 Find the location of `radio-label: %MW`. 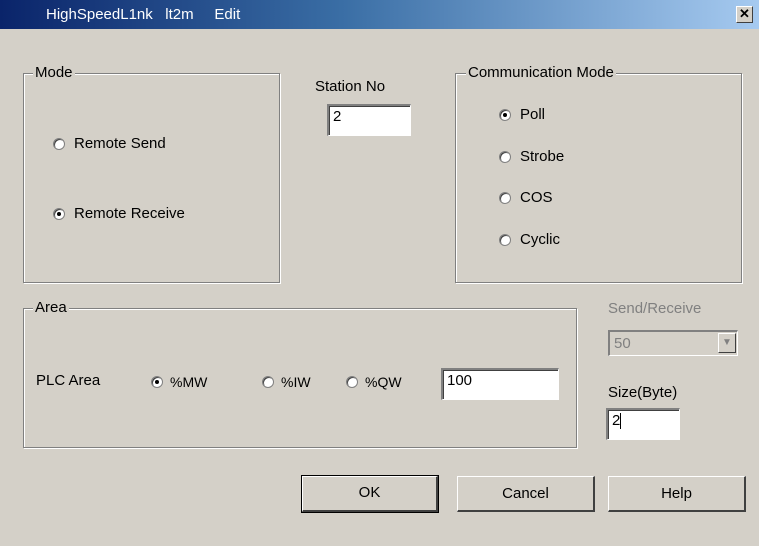

radio-label: %MW is located at coordinates (189, 382).